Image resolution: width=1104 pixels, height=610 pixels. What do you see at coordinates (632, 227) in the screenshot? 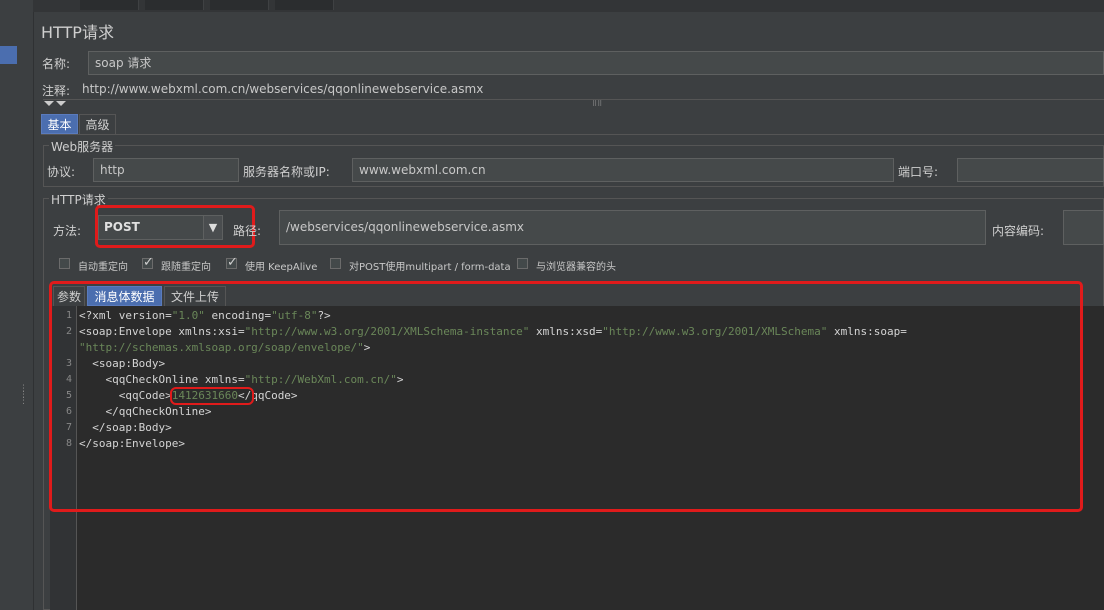
I see `path-input: /webservices/qqonlinewebservice.asmx` at bounding box center [632, 227].